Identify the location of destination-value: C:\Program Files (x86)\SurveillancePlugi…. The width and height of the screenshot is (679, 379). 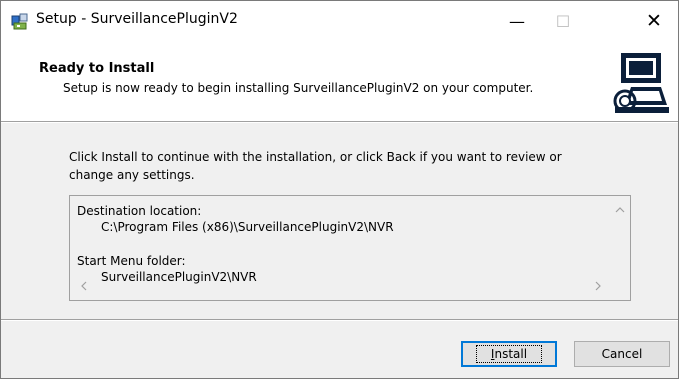
(247, 227).